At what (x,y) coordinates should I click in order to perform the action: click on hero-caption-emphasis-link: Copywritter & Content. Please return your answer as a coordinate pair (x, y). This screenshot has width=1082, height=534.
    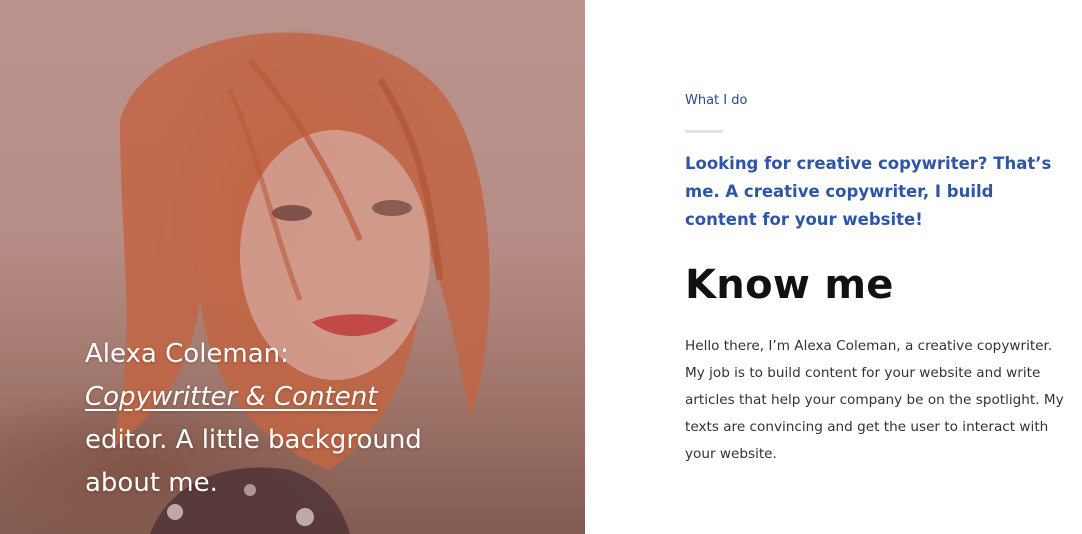
    Looking at the image, I should click on (231, 397).